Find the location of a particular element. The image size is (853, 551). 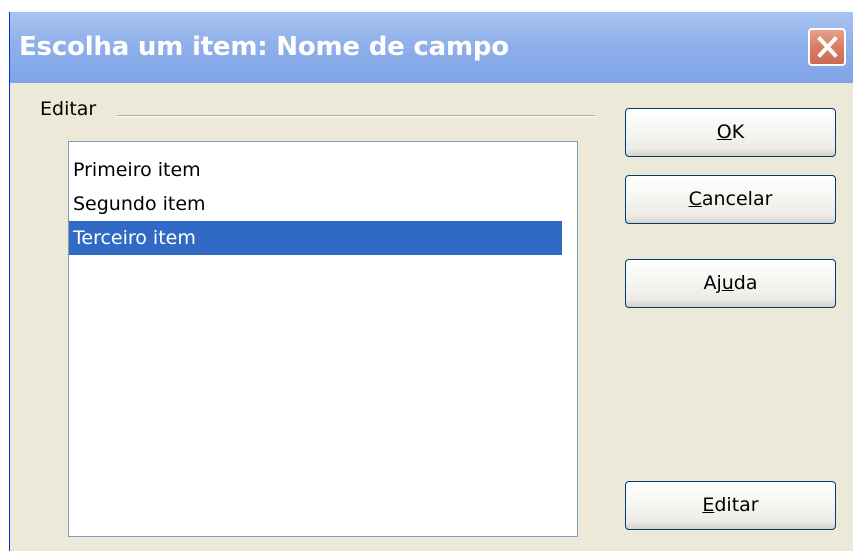

help-button-label-pre: Aj is located at coordinates (712, 283).